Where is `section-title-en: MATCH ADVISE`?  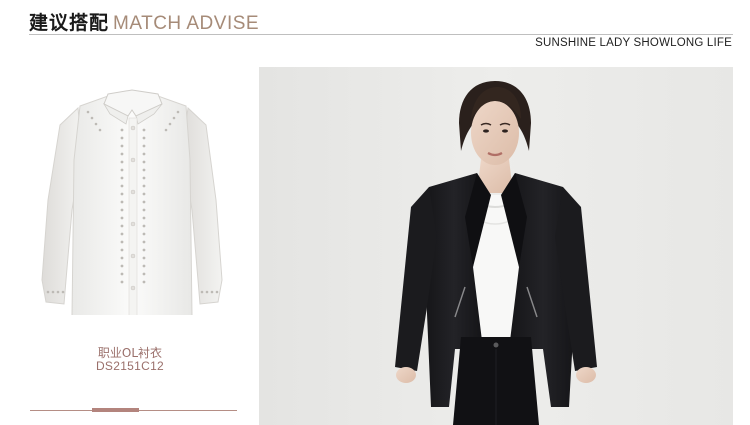
section-title-en: MATCH ADVISE is located at coordinates (186, 23).